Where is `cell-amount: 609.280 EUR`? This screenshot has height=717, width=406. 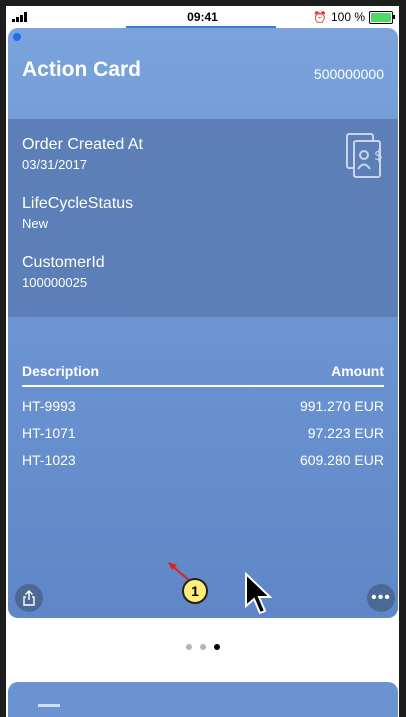
cell-amount: 609.280 EUR is located at coordinates (341, 460).